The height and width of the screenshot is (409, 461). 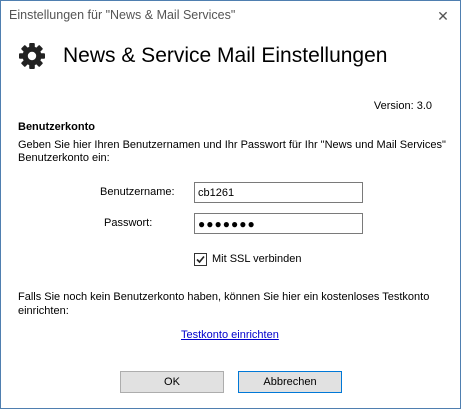 I want to click on page-title: News & Service Mail Einstellungen, so click(x=225, y=55).